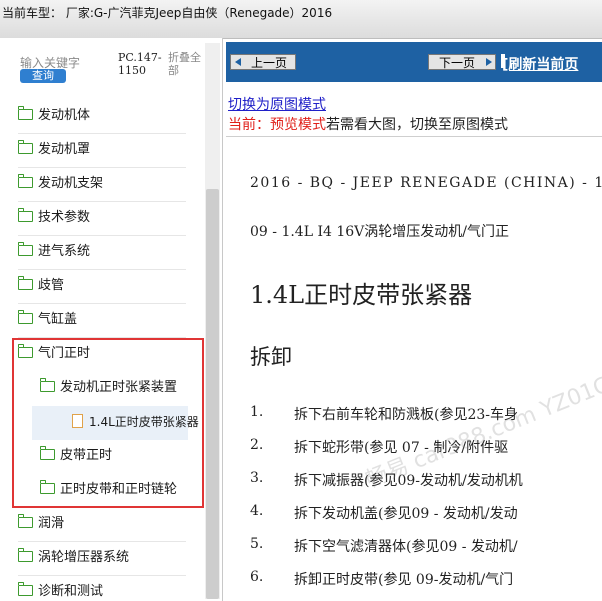  What do you see at coordinates (249, 125) in the screenshot?
I see `mode-prefix: 当前：` at bounding box center [249, 125].